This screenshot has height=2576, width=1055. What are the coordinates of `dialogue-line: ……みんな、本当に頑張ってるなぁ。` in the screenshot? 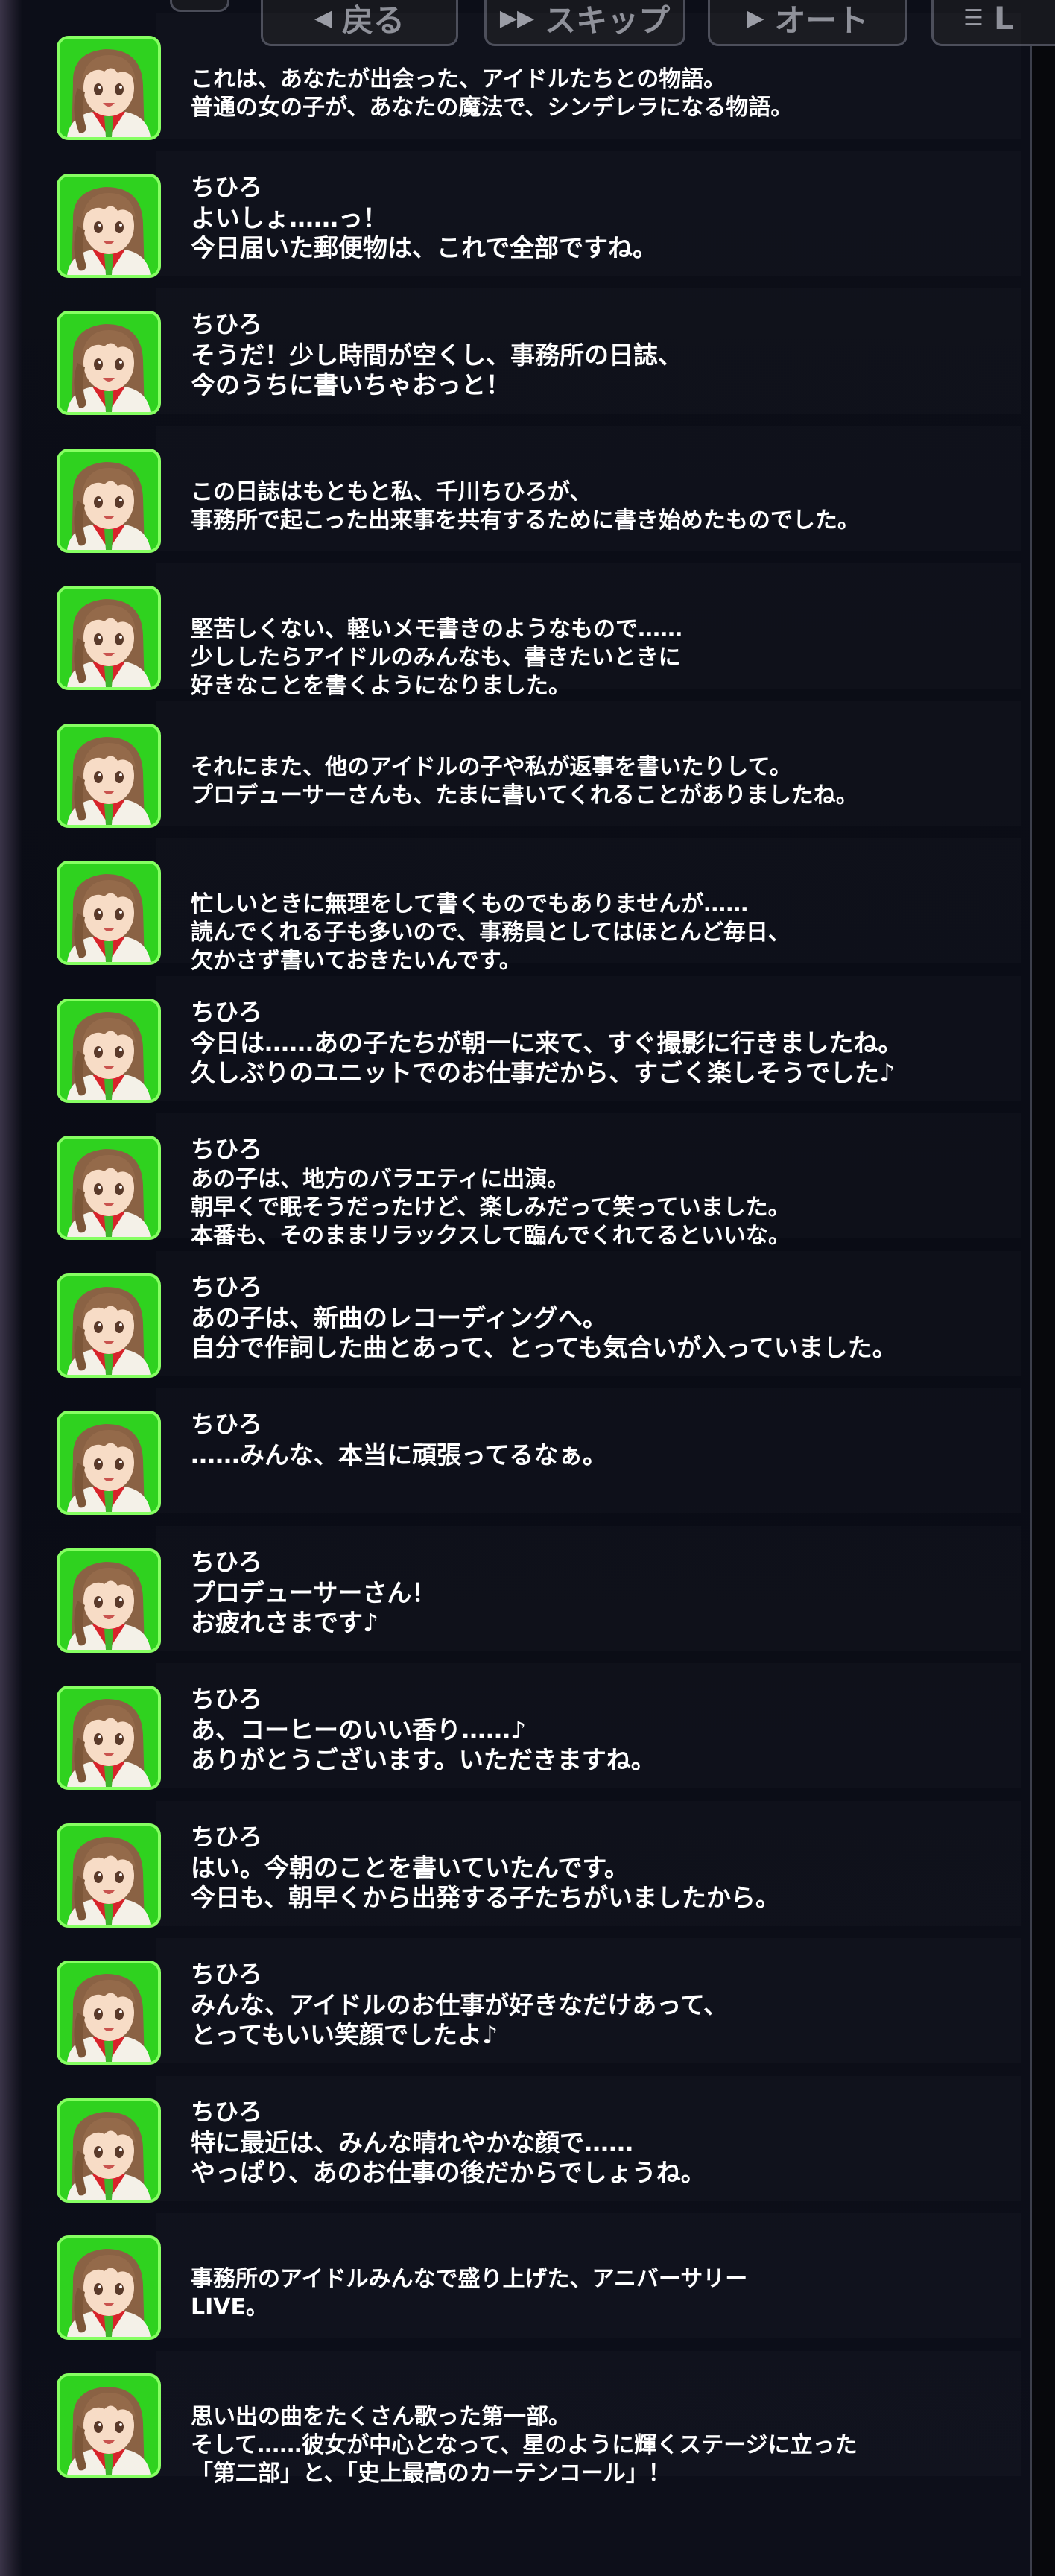 It's located at (399, 1454).